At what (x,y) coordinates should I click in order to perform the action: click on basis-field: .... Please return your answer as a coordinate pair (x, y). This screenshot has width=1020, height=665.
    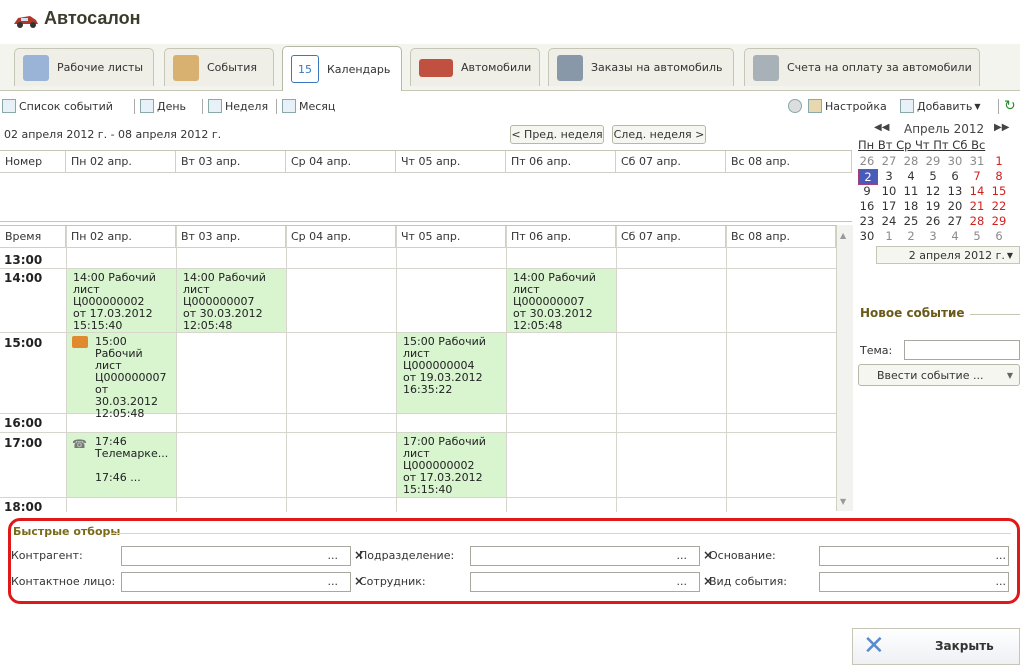
    Looking at the image, I should click on (914, 556).